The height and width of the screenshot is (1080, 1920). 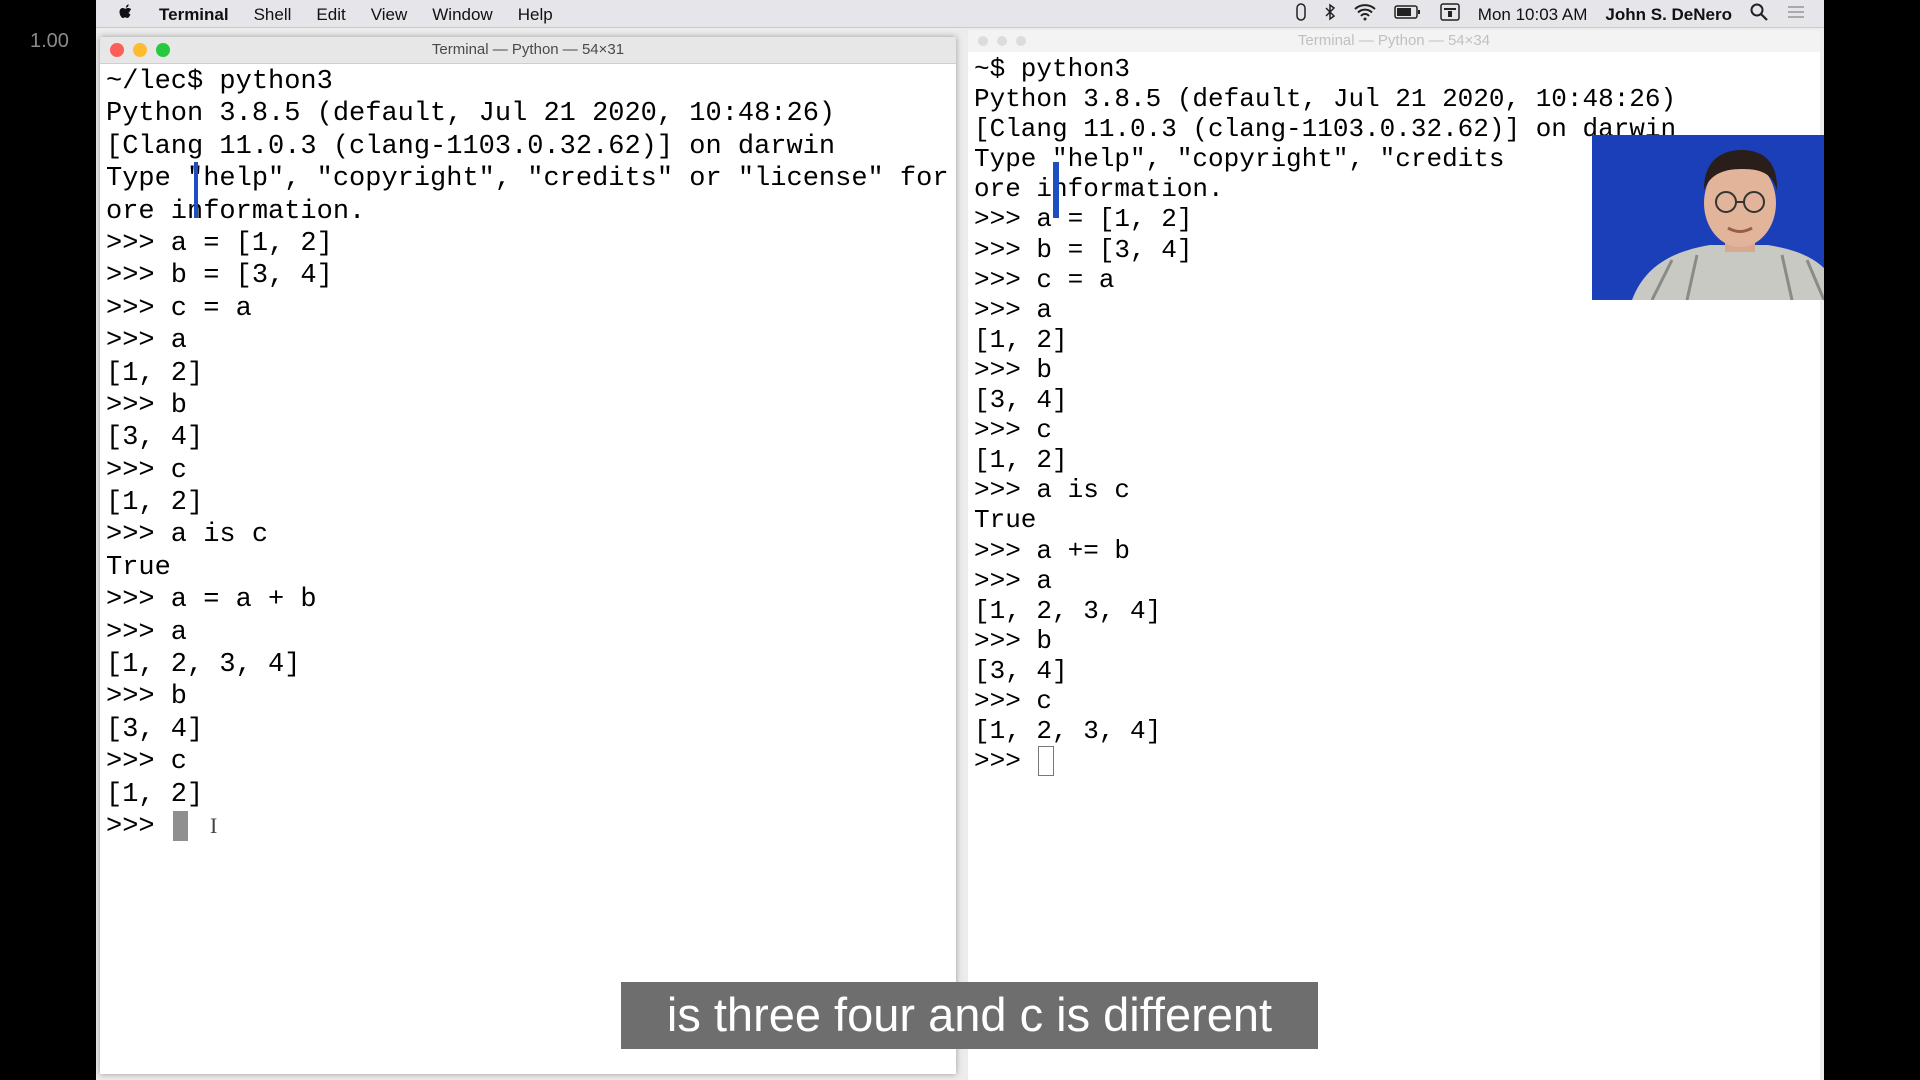 I want to click on search-icon, so click(x=1759, y=14).